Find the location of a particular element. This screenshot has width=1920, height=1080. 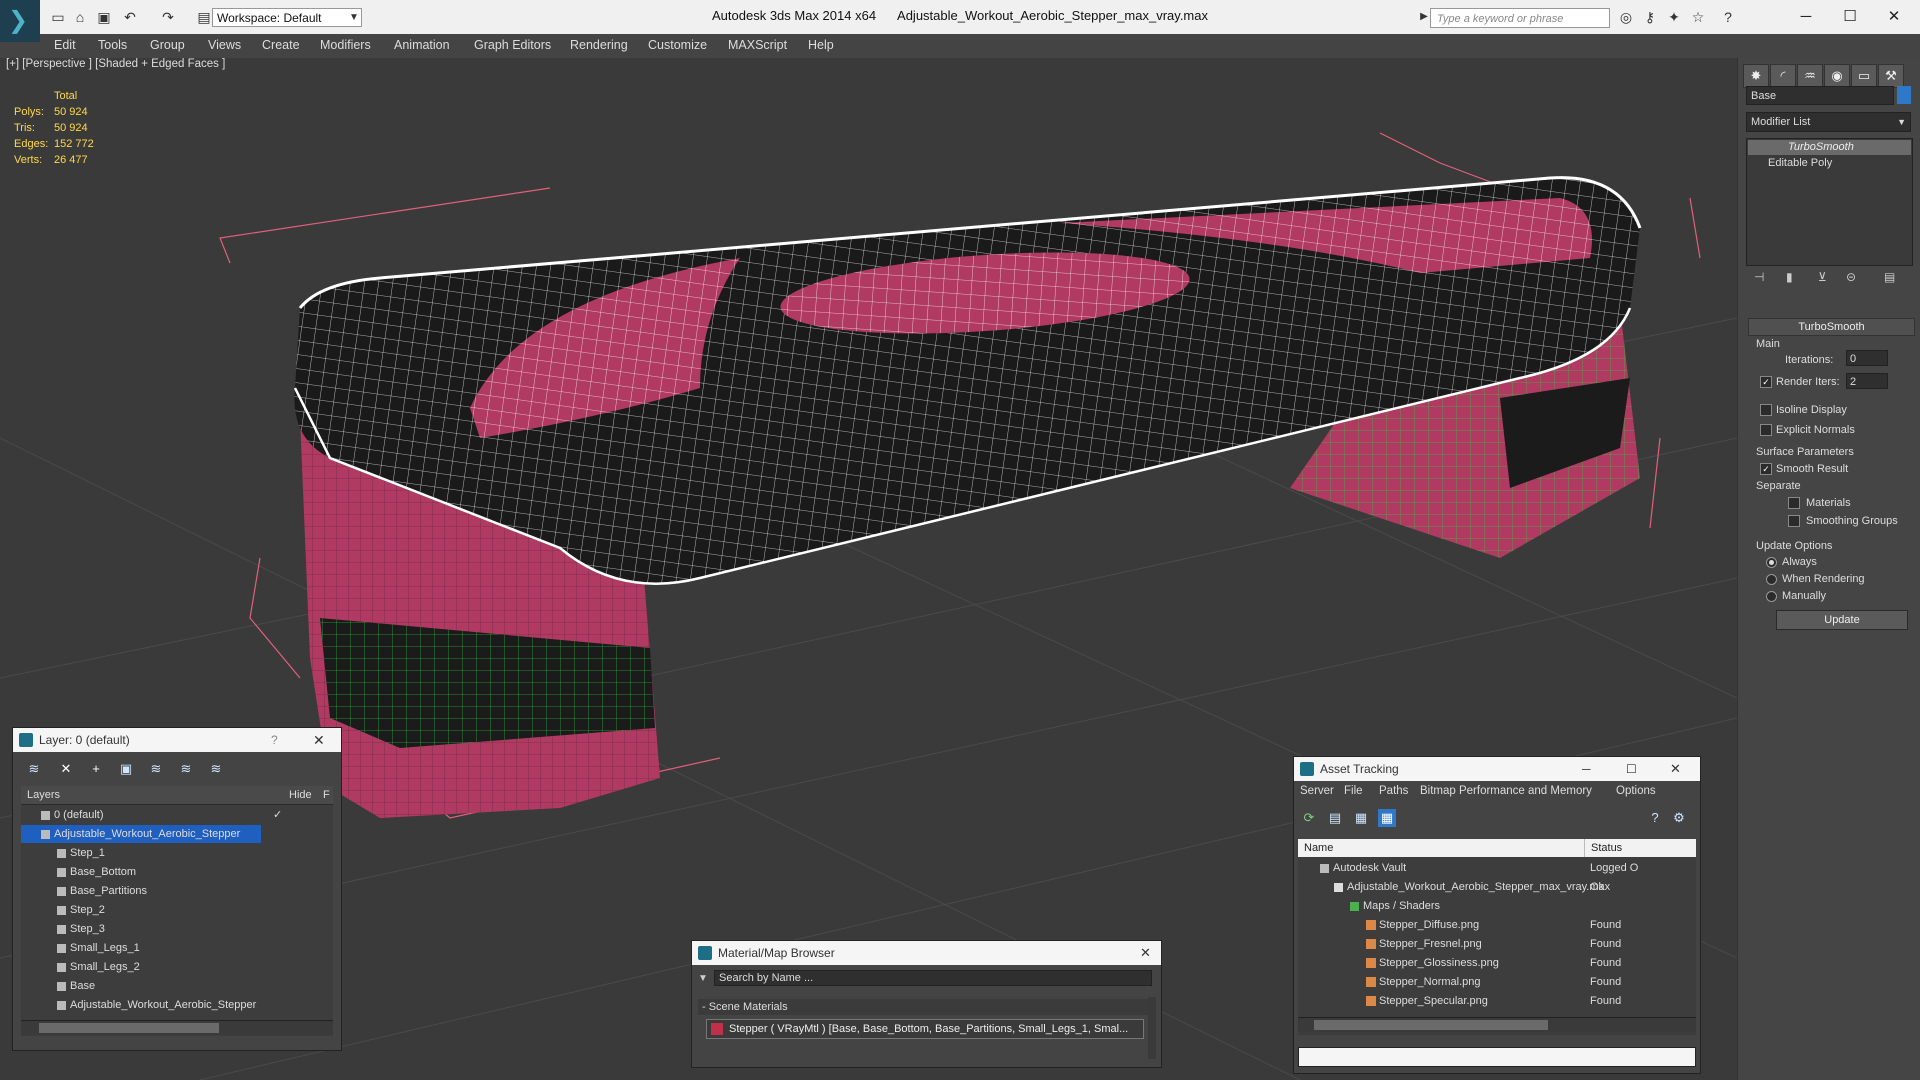

menu-create: Create is located at coordinates (281, 45).